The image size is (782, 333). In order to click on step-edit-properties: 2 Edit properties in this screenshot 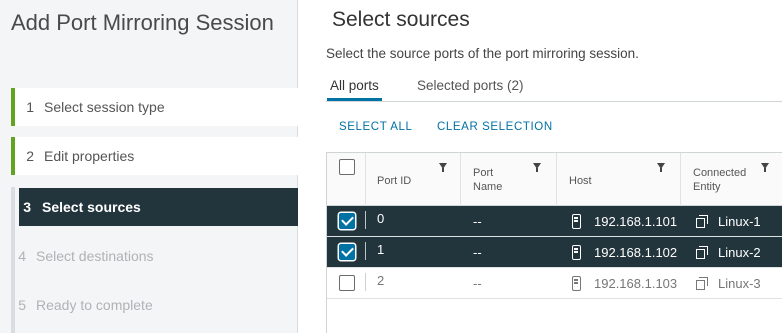, I will do `click(154, 156)`.